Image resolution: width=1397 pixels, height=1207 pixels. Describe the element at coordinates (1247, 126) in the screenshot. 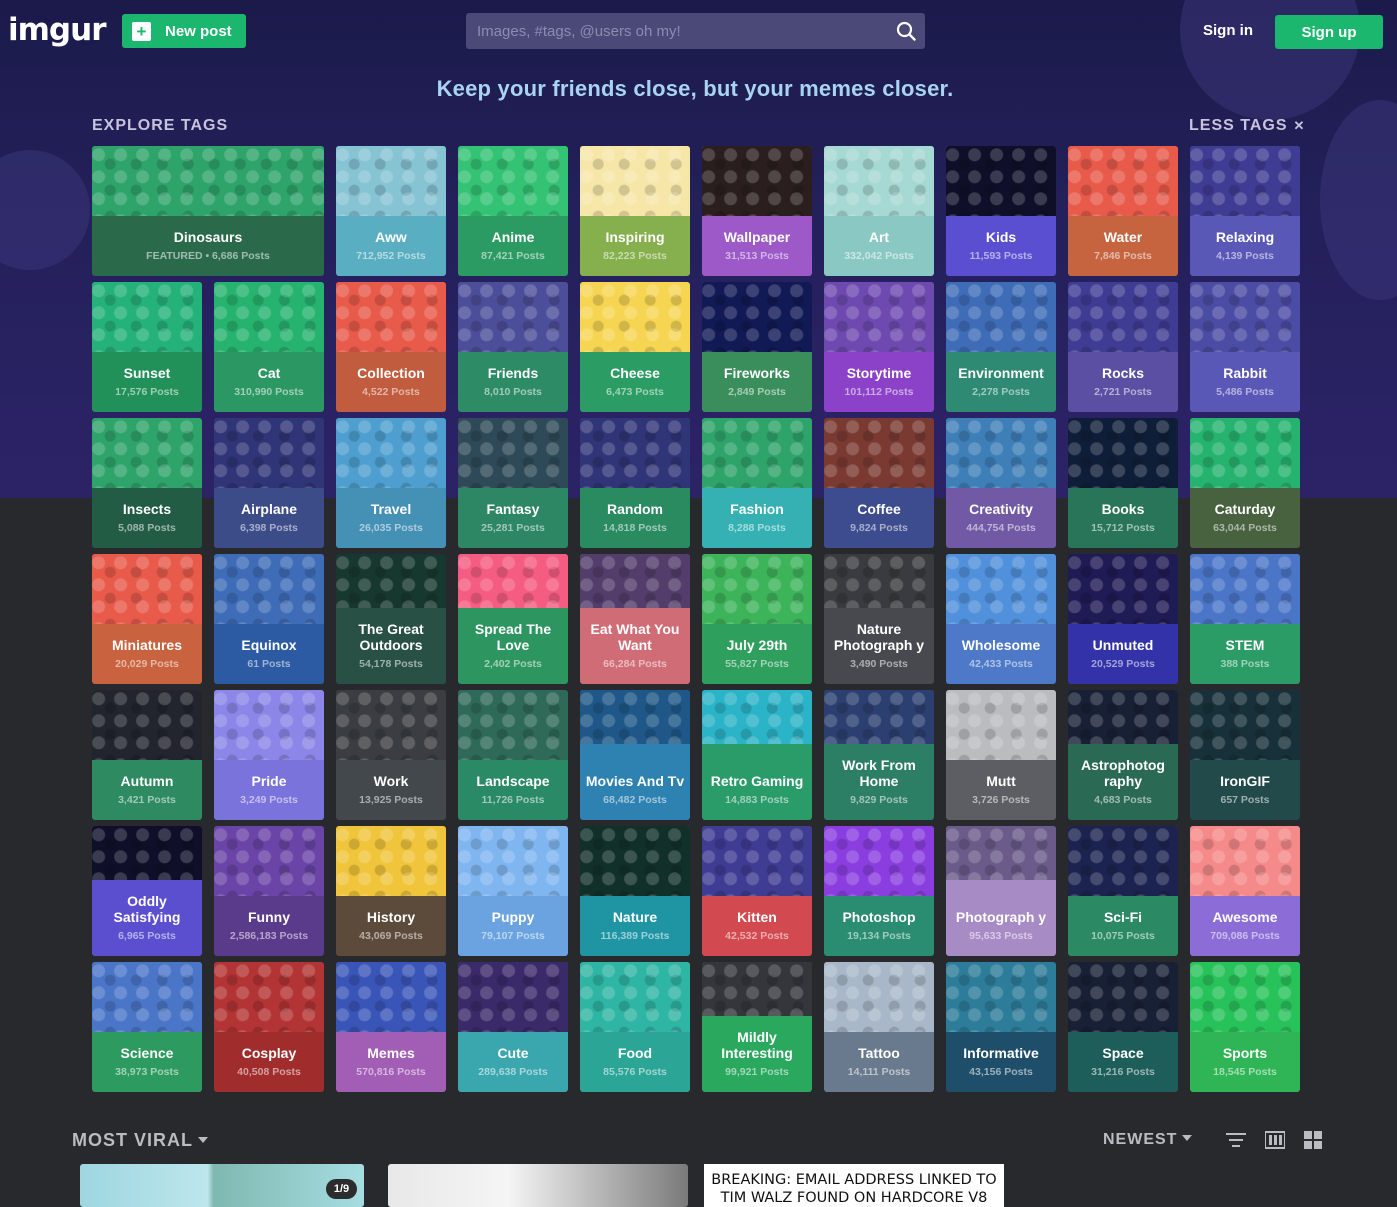

I see `less-tags-toggle: LESS TAGS ✕` at that location.